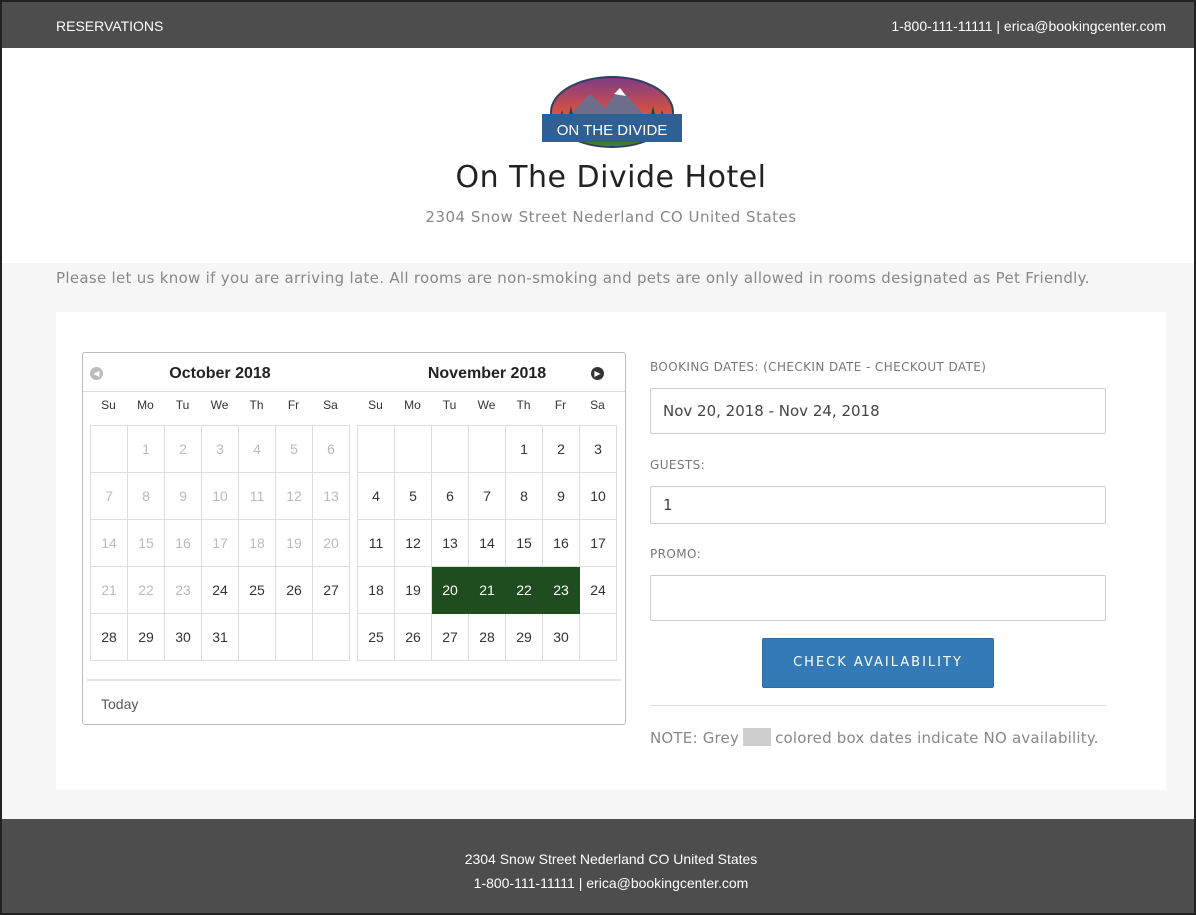 Image resolution: width=1196 pixels, height=915 pixels. I want to click on hotel-name: On The Divide Hotel, so click(611, 177).